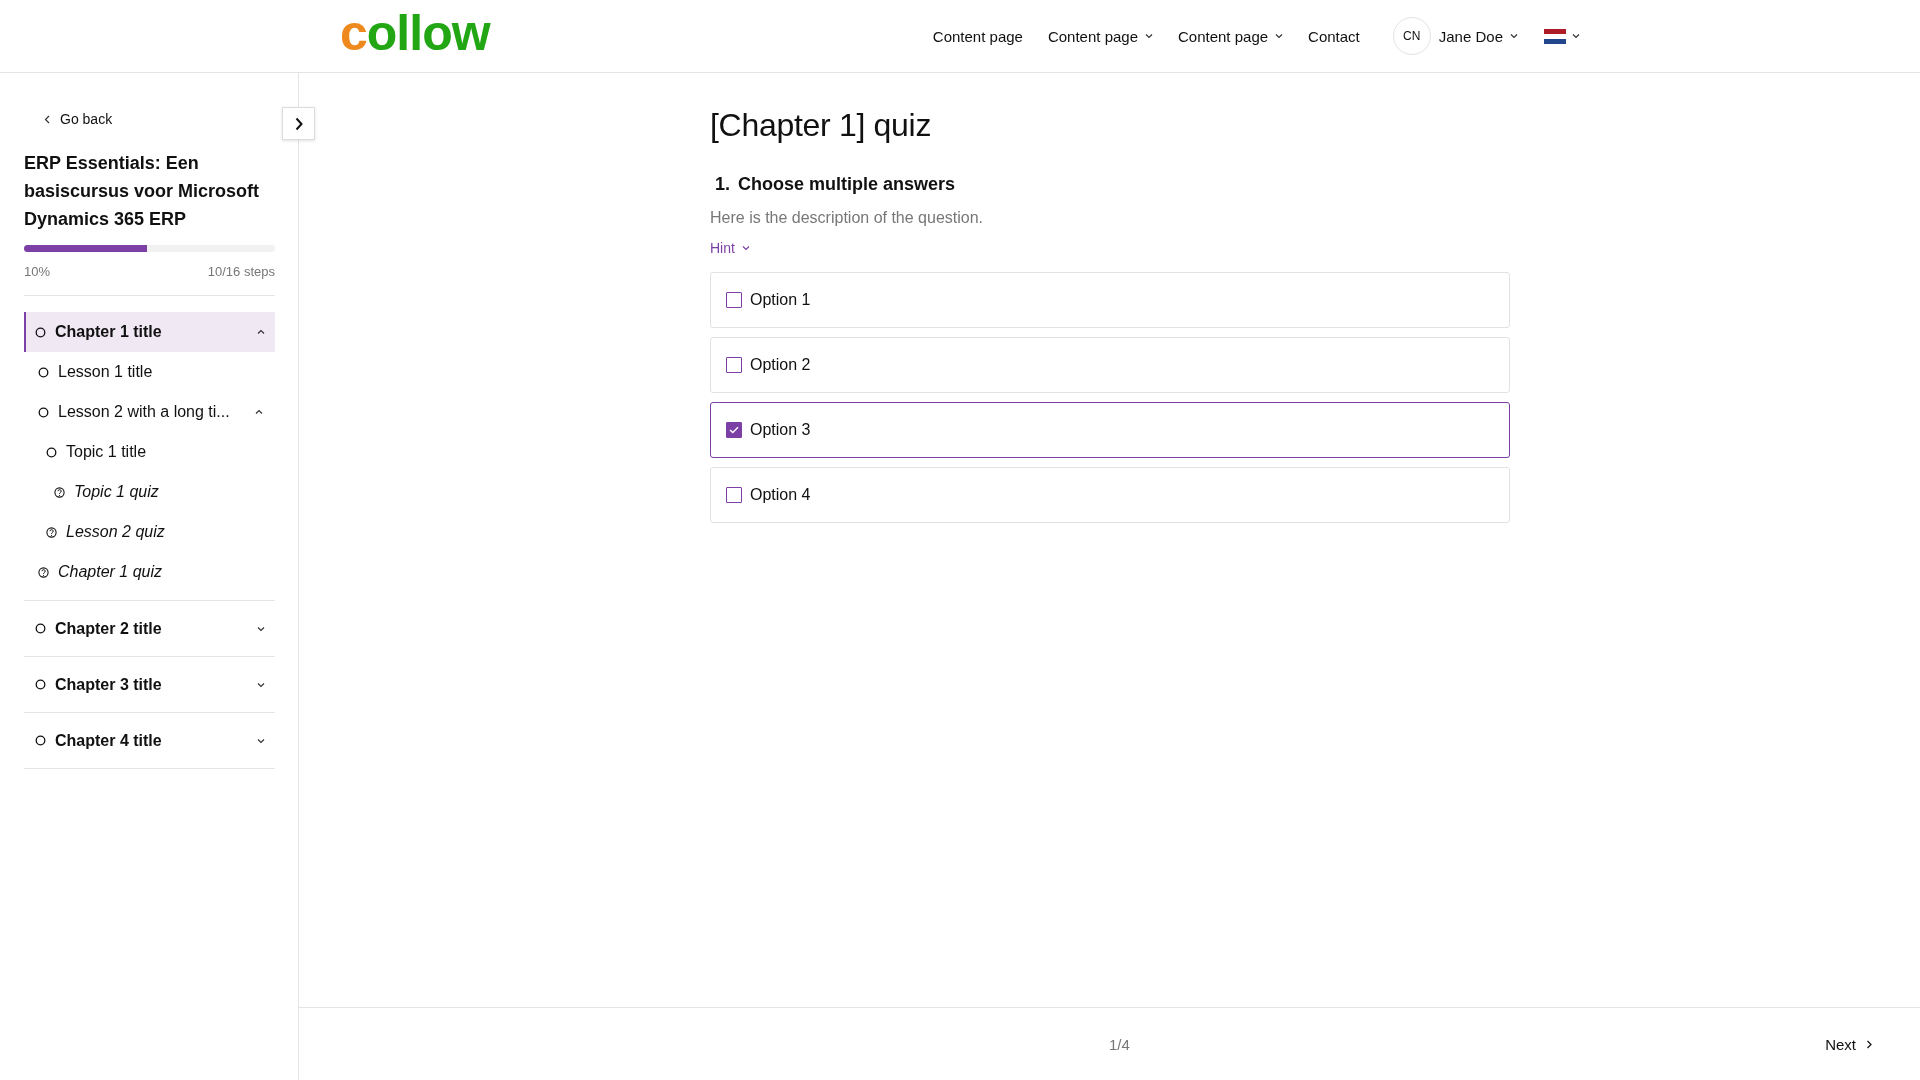  Describe the element at coordinates (149, 452) in the screenshot. I see `lesson-item: Topic 1 title` at that location.